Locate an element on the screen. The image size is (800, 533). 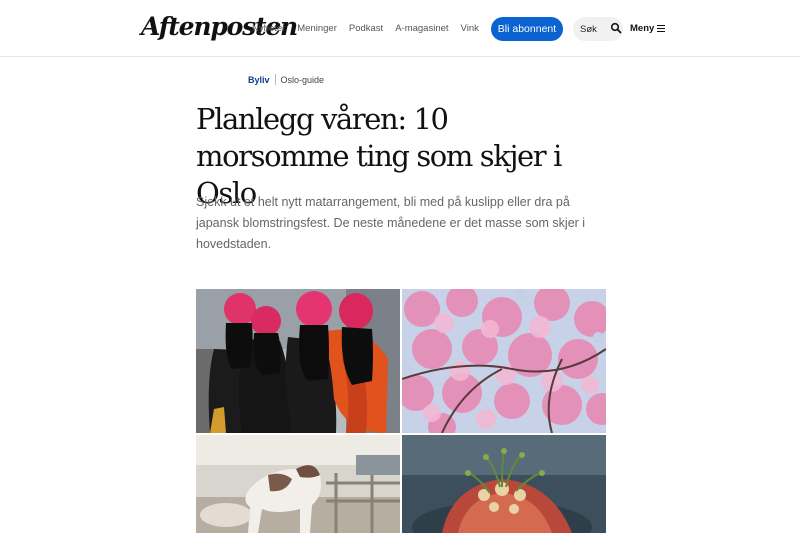
cow-release-photo is located at coordinates (298, 484).